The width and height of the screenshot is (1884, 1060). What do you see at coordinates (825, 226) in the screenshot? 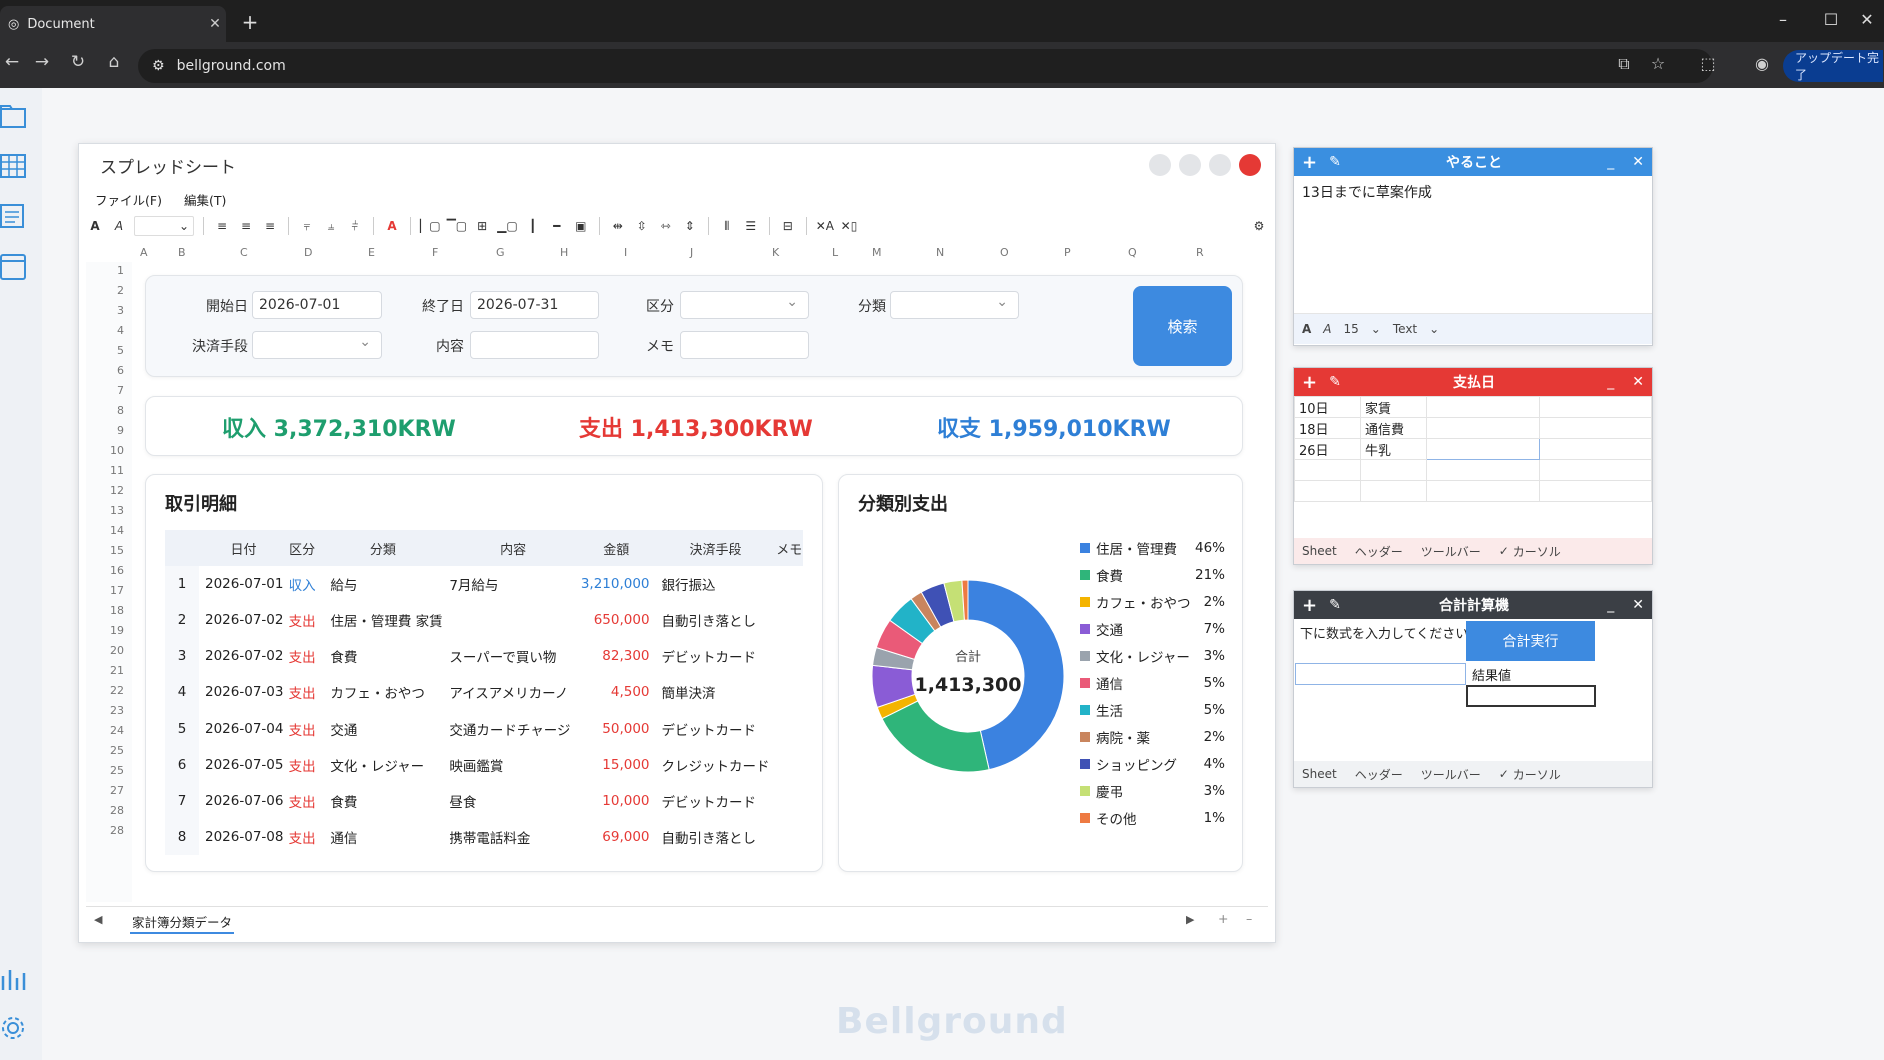
I see `clear-format-icon: ✕A` at bounding box center [825, 226].